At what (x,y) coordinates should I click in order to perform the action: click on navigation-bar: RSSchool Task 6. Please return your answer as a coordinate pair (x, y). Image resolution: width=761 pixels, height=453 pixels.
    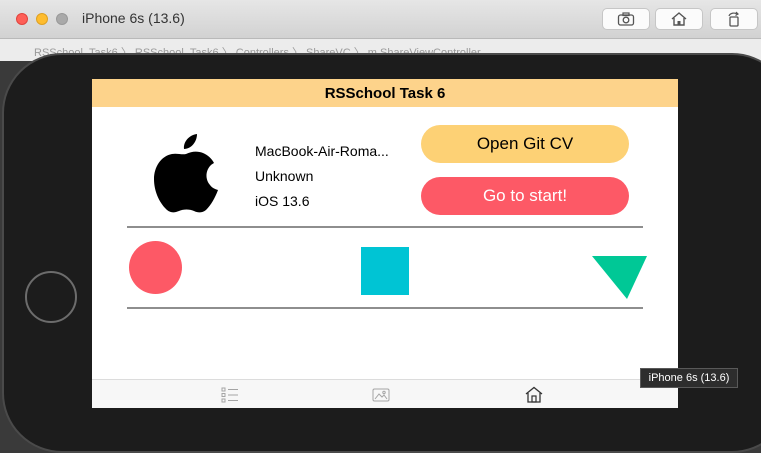
    Looking at the image, I should click on (385, 93).